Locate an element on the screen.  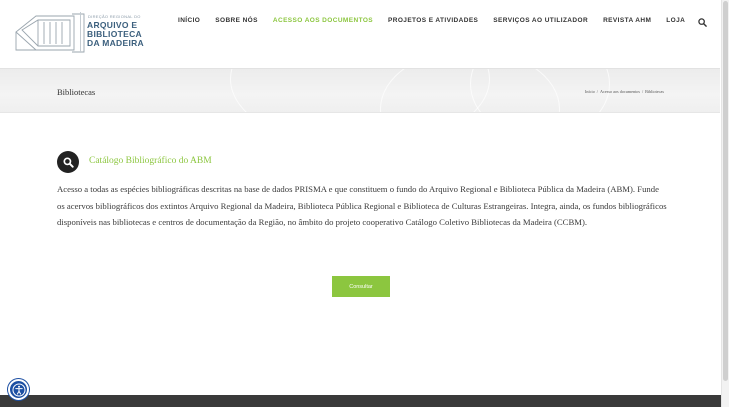
vertical-scrollbar is located at coordinates (725, 203).